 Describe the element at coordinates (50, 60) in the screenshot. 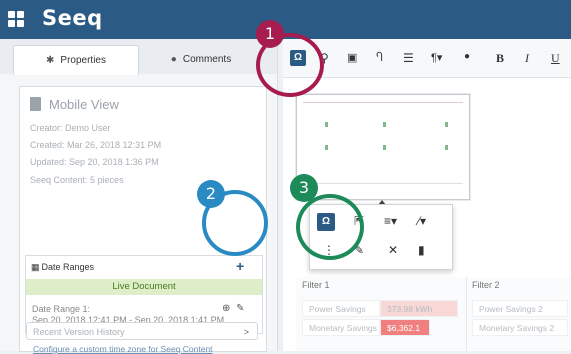

I see `gear-icon: ✱` at that location.